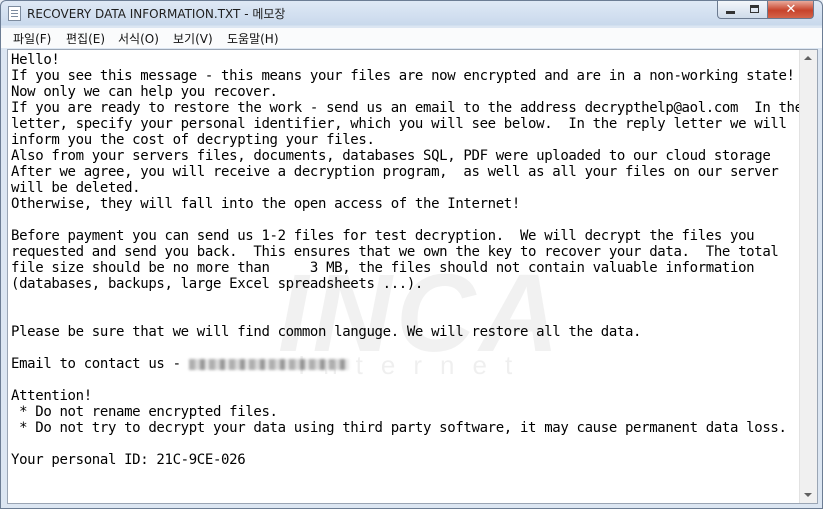 This screenshot has height=509, width=823. What do you see at coordinates (100, 364) in the screenshot?
I see `email-label: Email to contact us -` at bounding box center [100, 364].